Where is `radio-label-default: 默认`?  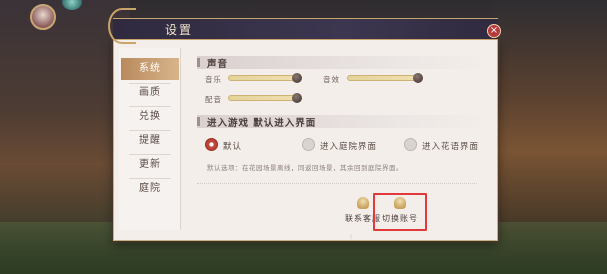
radio-label-default: 默认 is located at coordinates (233, 147).